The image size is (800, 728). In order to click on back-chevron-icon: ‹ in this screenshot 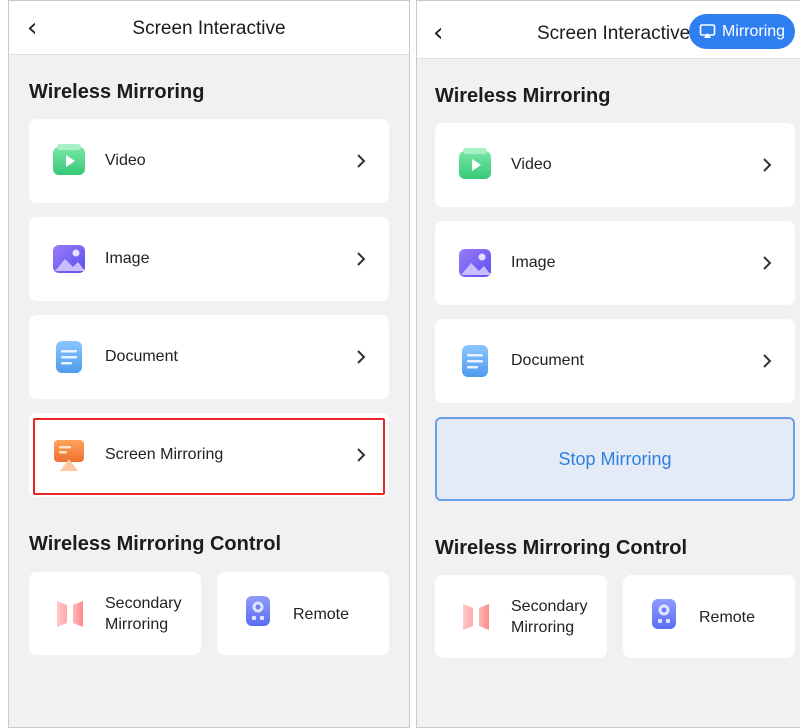, I will do `click(443, 33)`.